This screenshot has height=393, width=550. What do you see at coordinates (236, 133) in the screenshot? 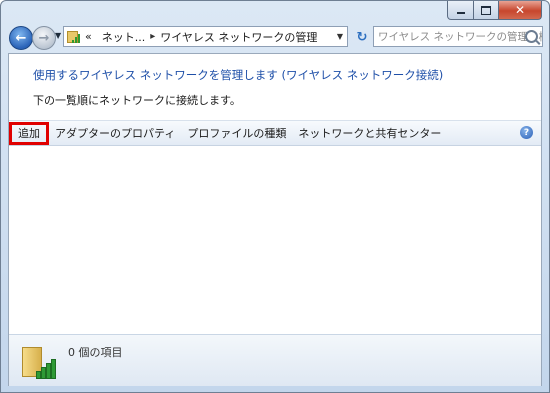
I see `profile-types-button: プロファイルの種類` at bounding box center [236, 133].